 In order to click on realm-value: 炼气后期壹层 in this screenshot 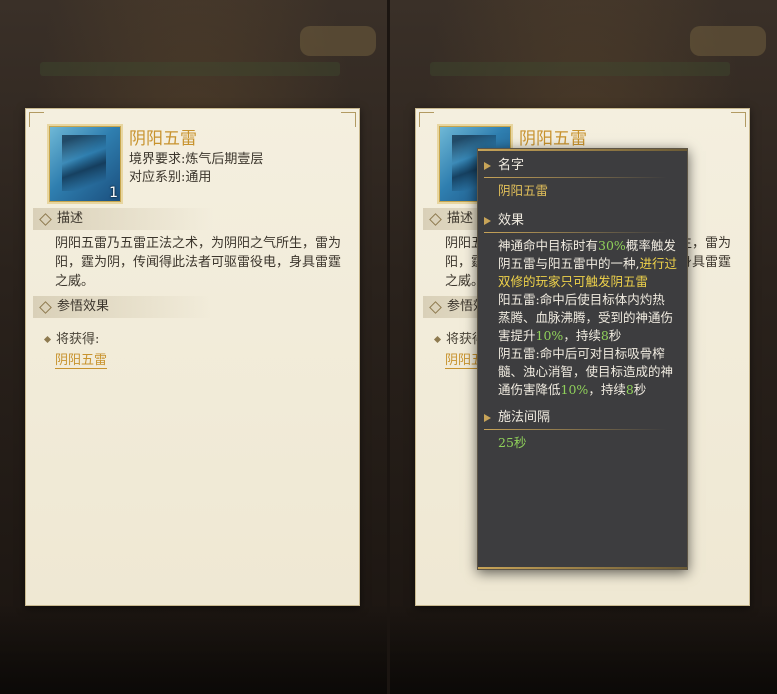, I will do `click(224, 159)`.